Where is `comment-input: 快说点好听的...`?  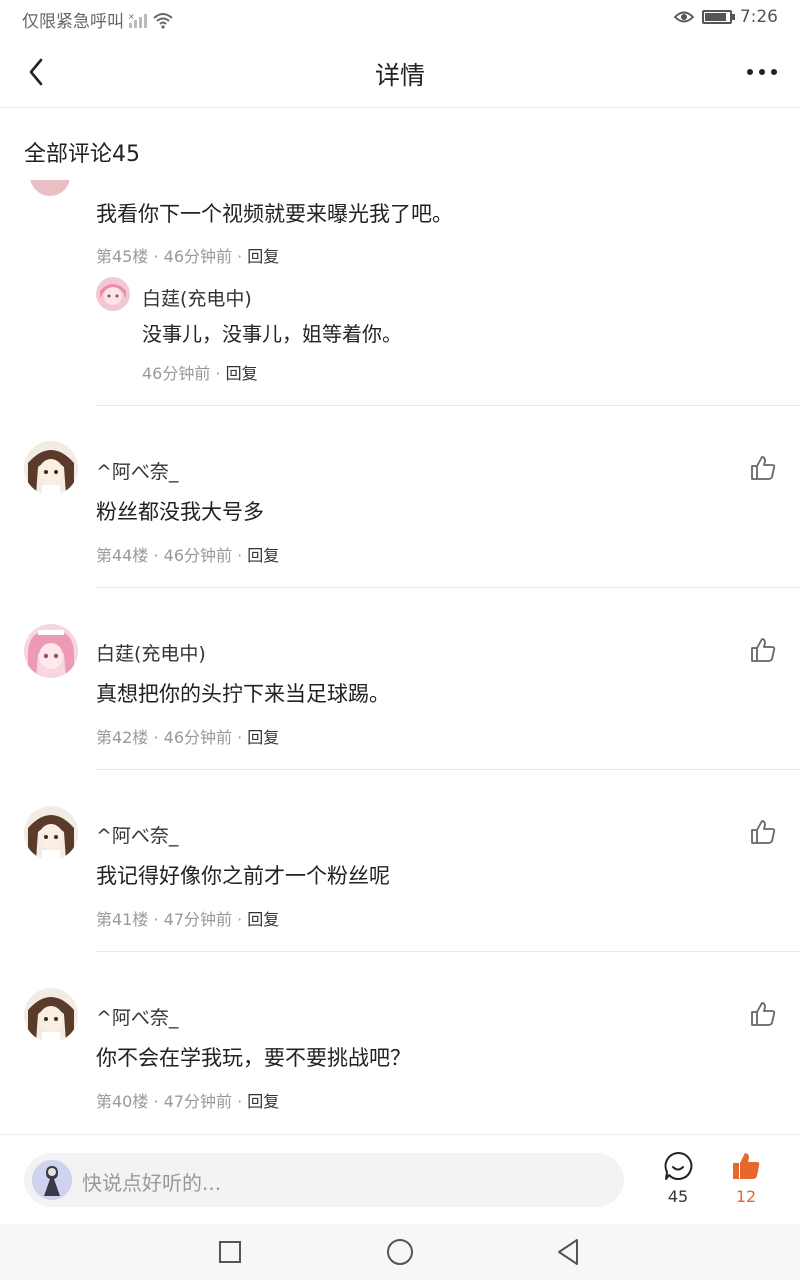 comment-input: 快说点好听的... is located at coordinates (324, 1180).